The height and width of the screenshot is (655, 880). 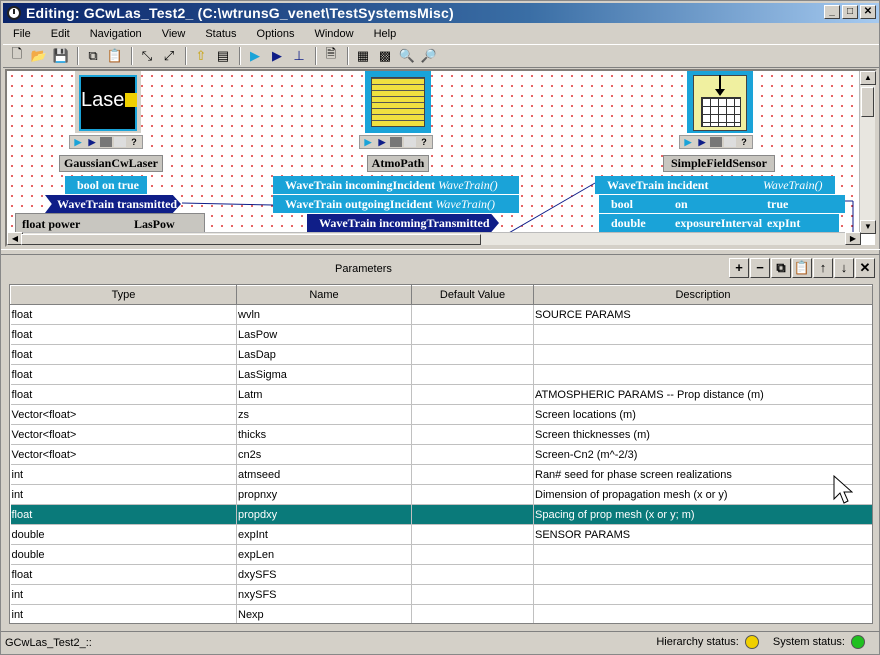 What do you see at coordinates (324, 574) in the screenshot?
I see `cell-name: dxySFS` at bounding box center [324, 574].